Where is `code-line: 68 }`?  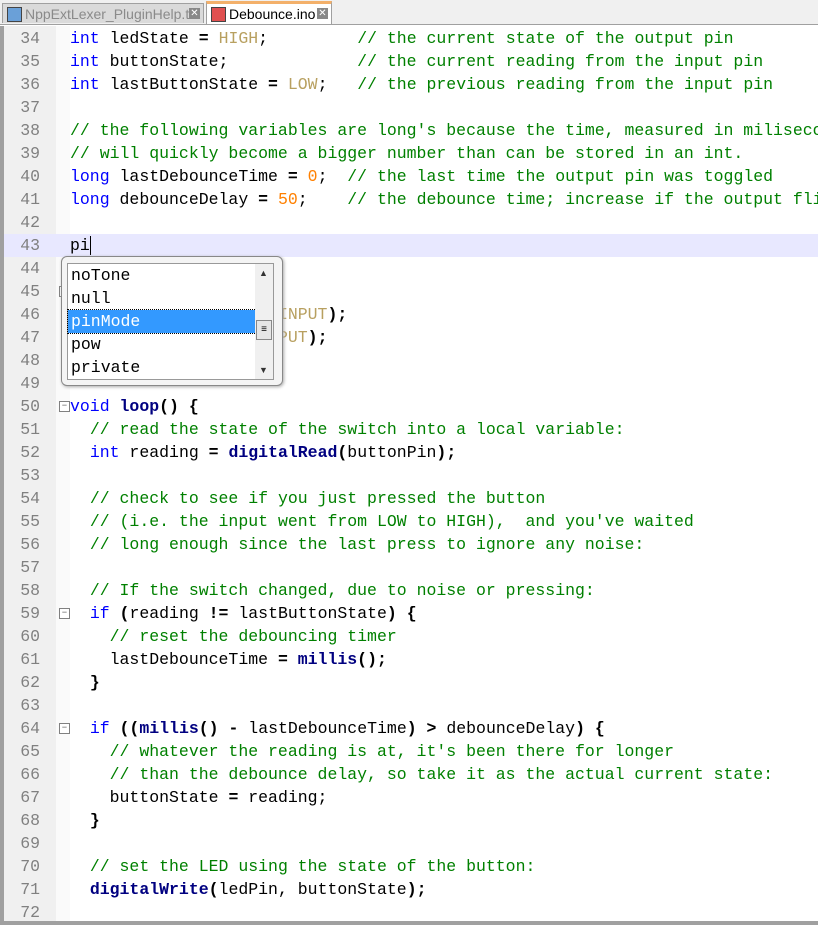 code-line: 68 } is located at coordinates (411, 820).